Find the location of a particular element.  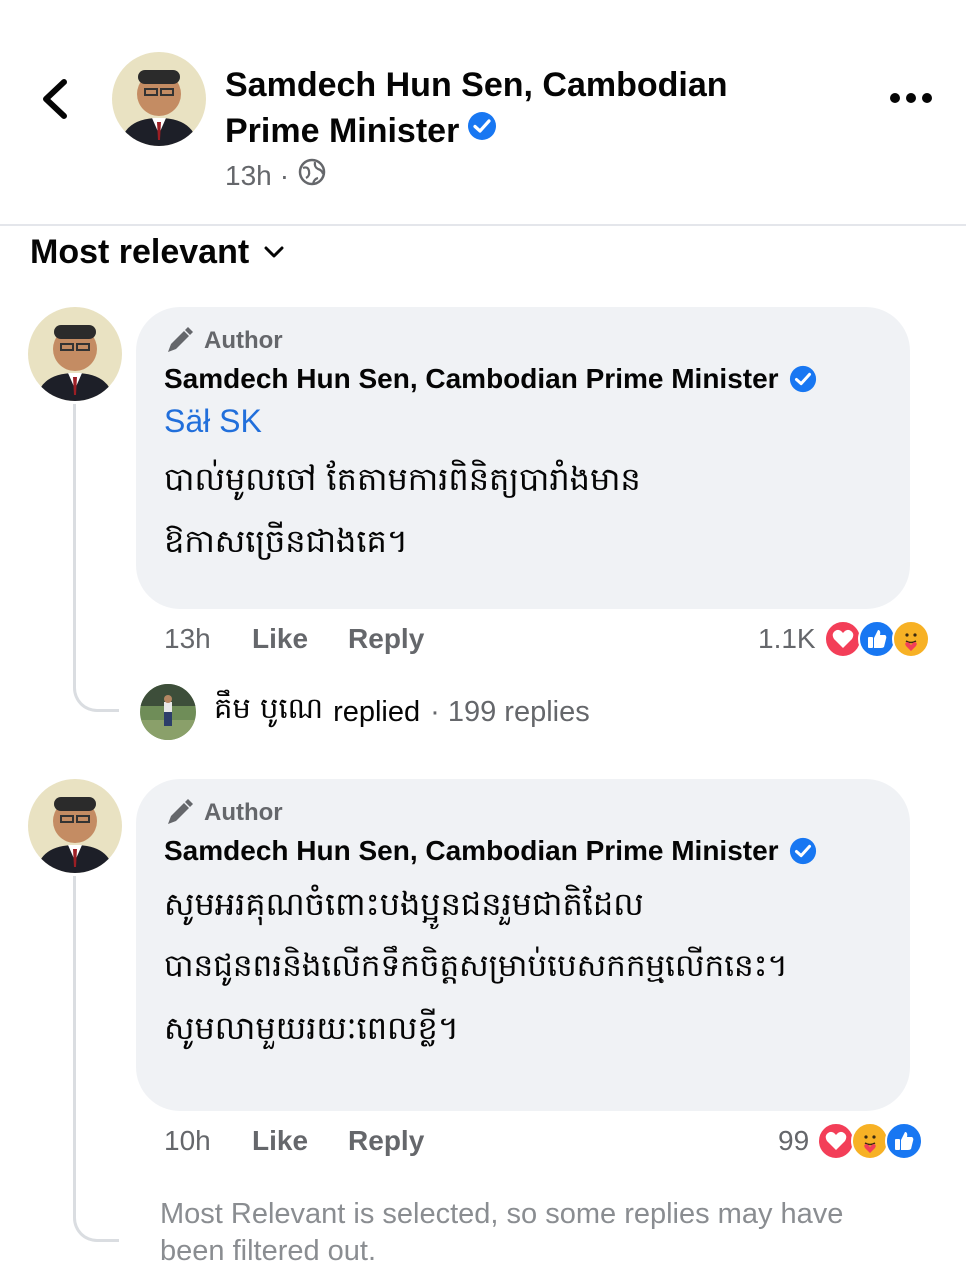

reaction-summary: 99 is located at coordinates (851, 1141).